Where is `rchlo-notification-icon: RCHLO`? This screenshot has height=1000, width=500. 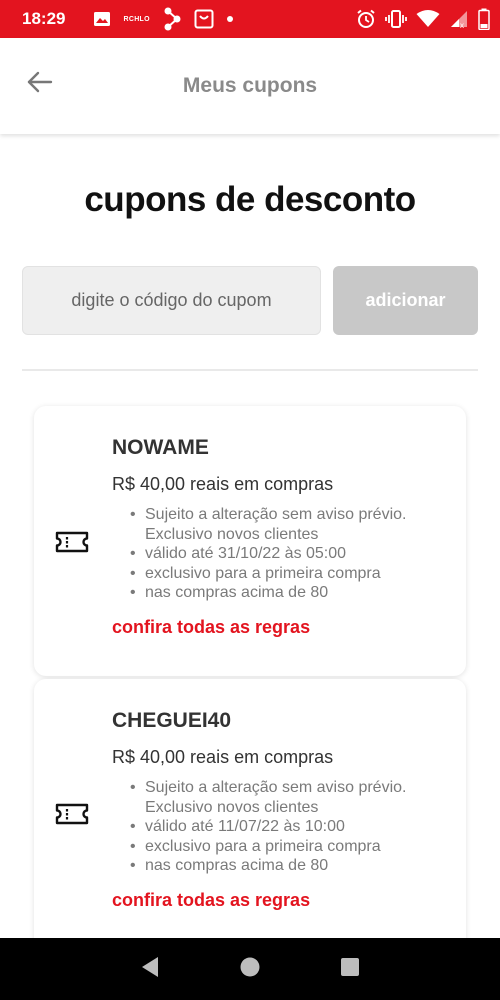
rchlo-notification-icon: RCHLO is located at coordinates (136, 19).